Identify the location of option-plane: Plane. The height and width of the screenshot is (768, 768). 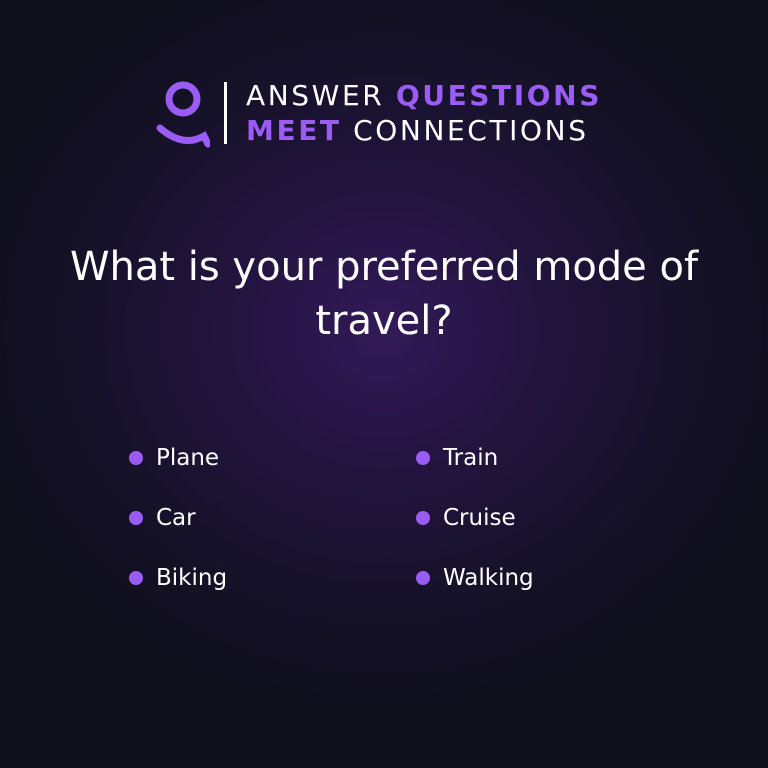
(174, 458).